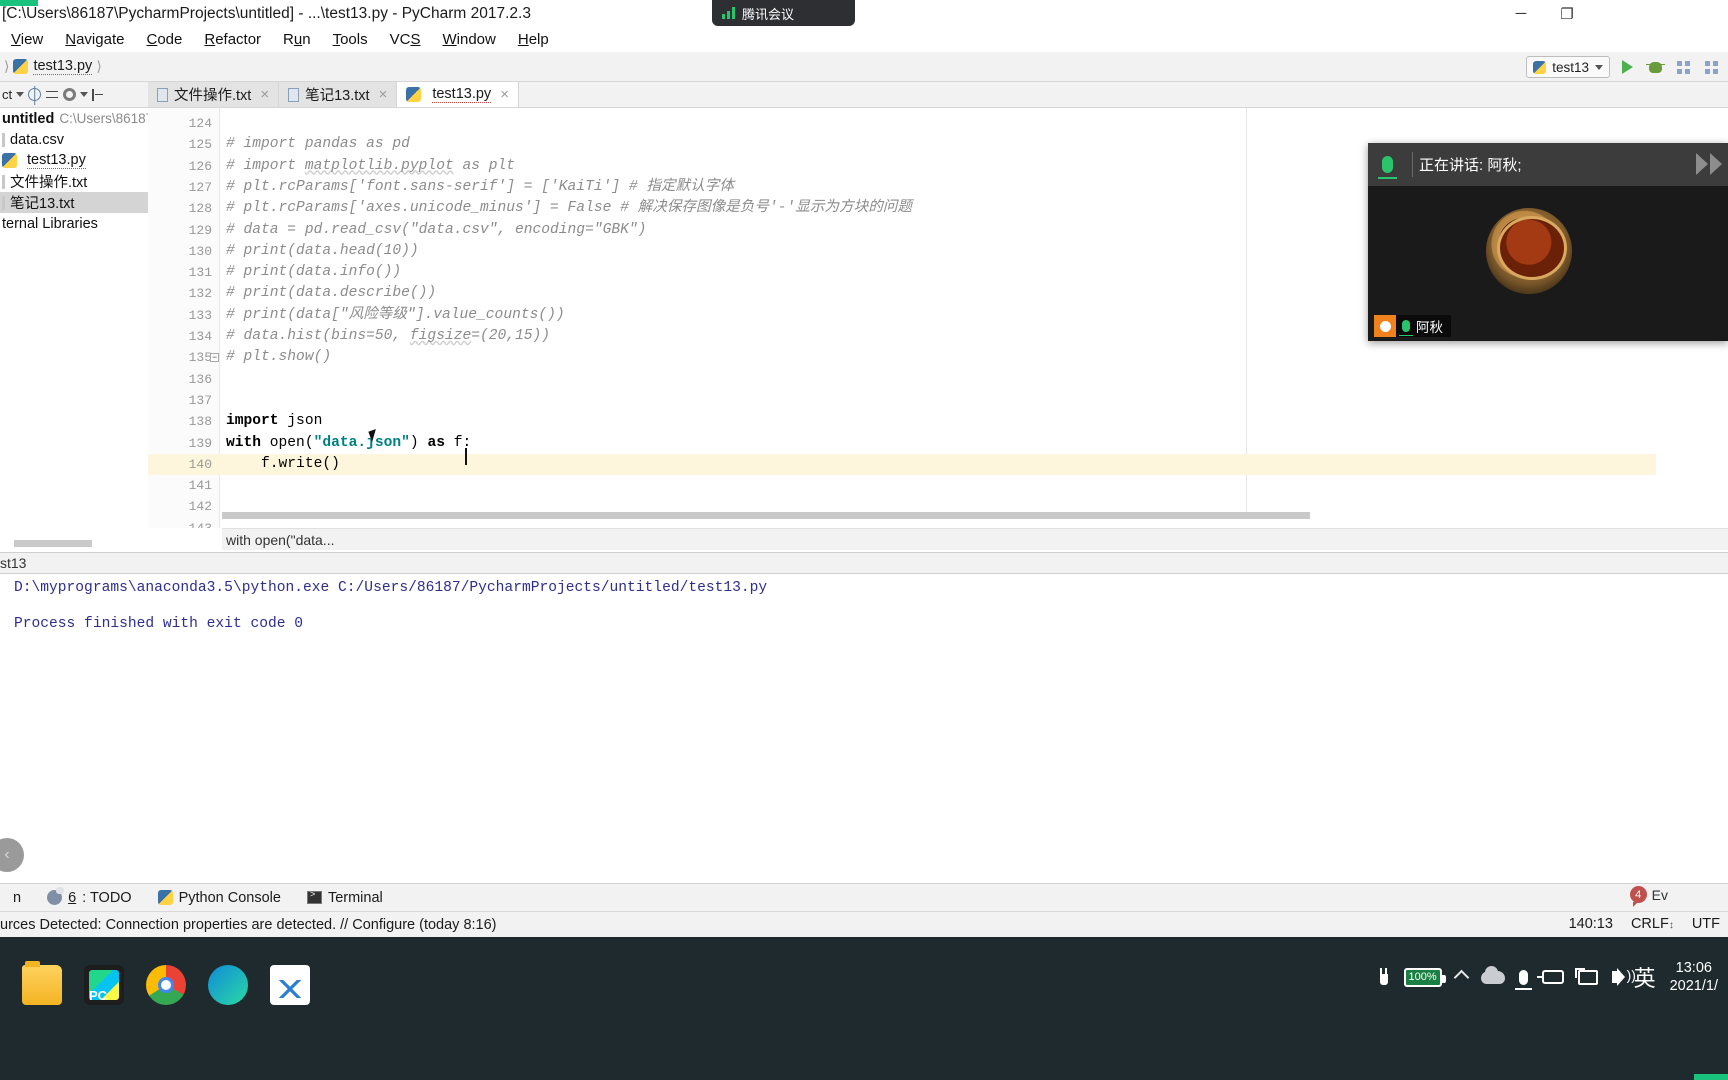 The image size is (1728, 1080). What do you see at coordinates (440, 336) in the screenshot?
I see `code-token: figsize` at bounding box center [440, 336].